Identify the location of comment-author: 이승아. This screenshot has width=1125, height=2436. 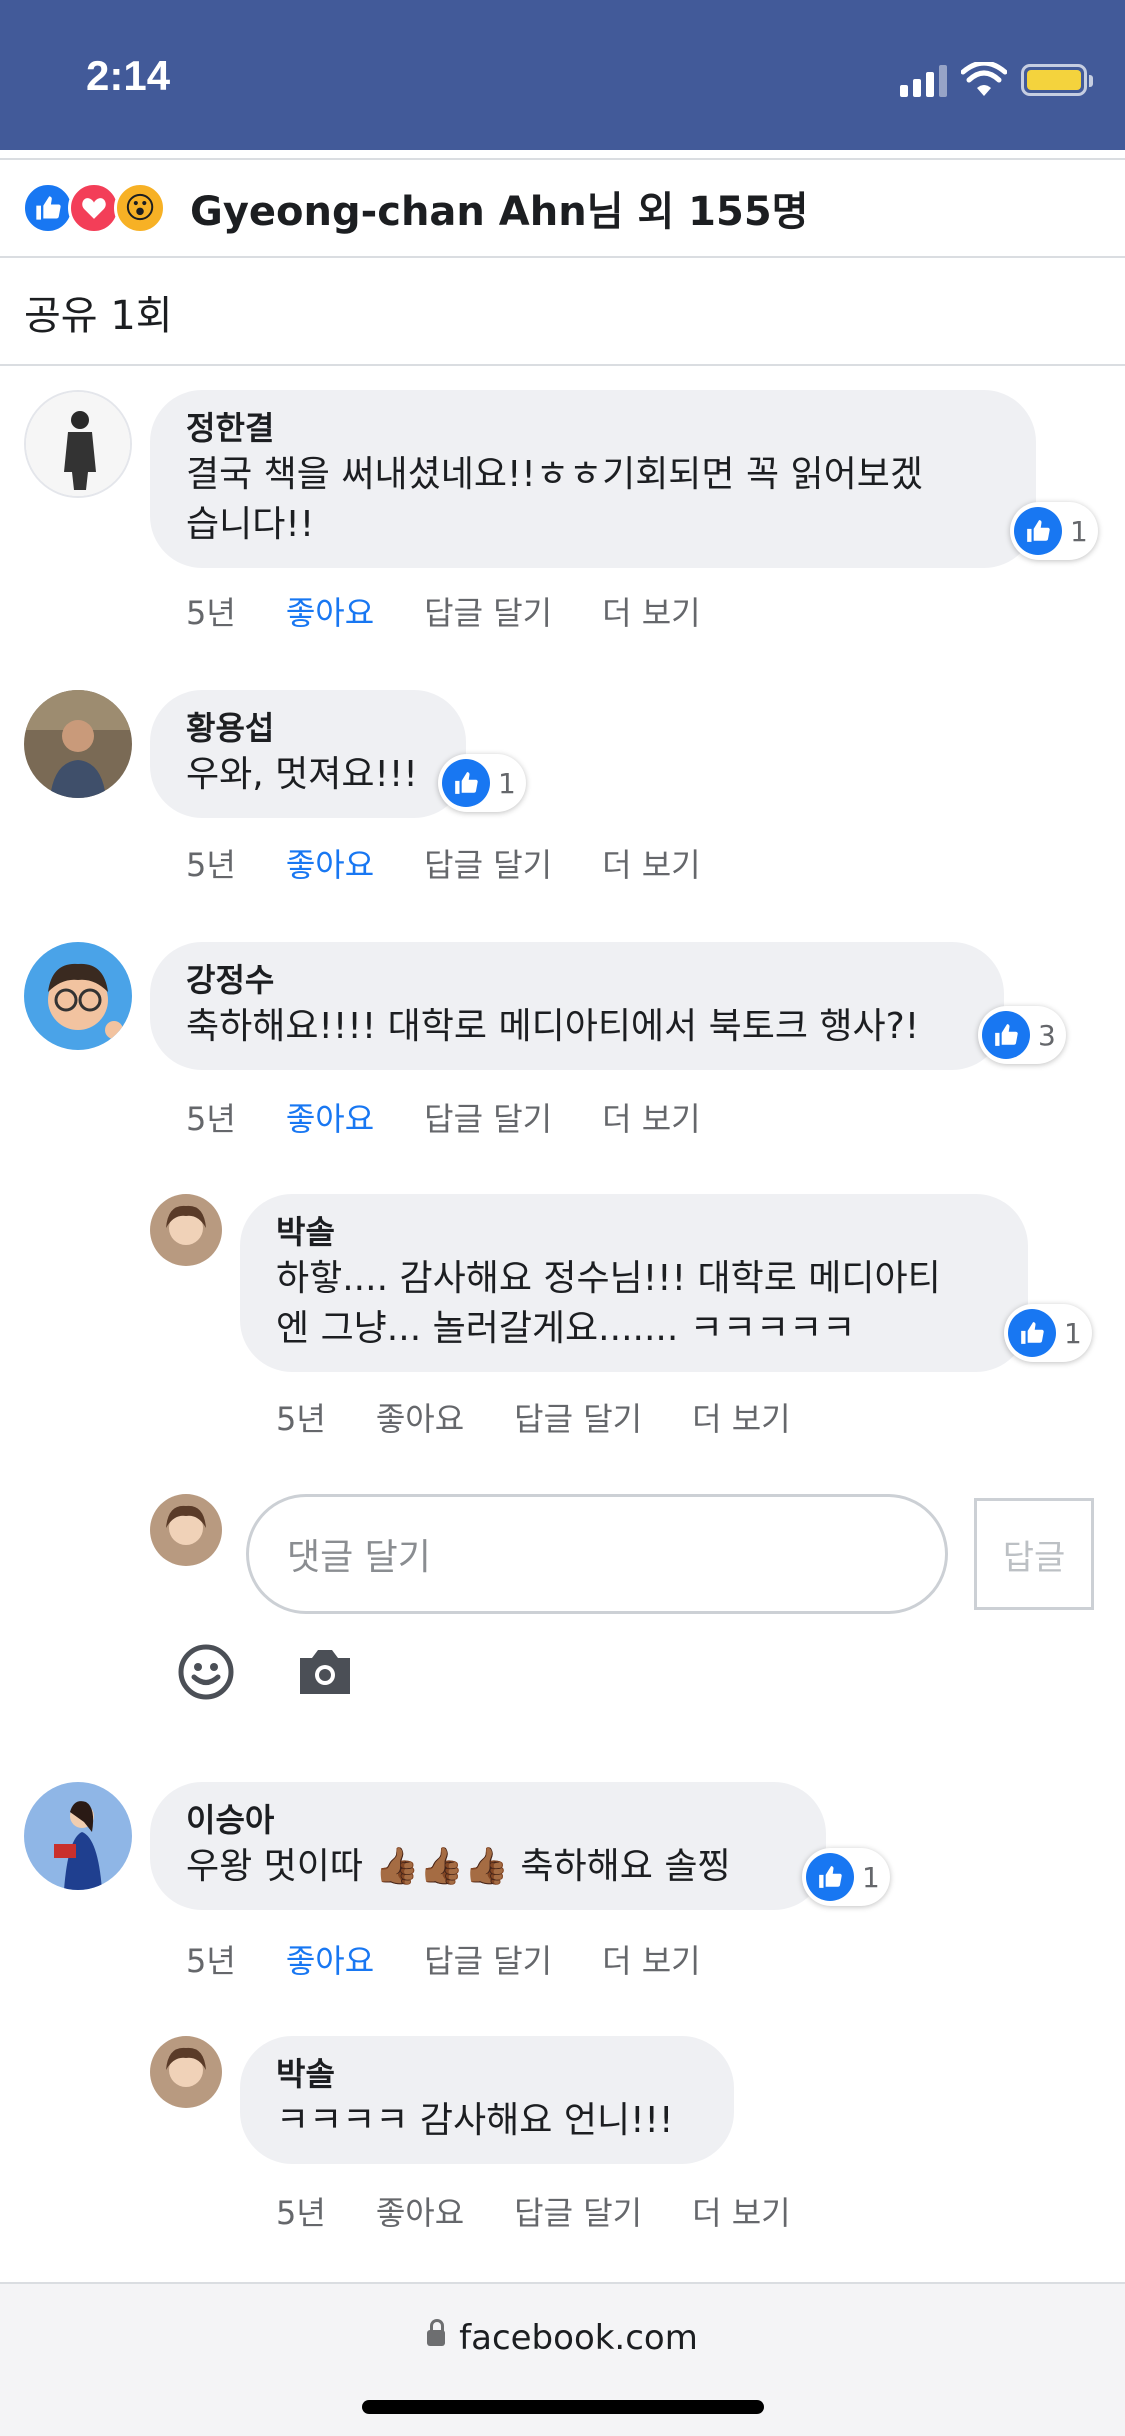
(488, 1820).